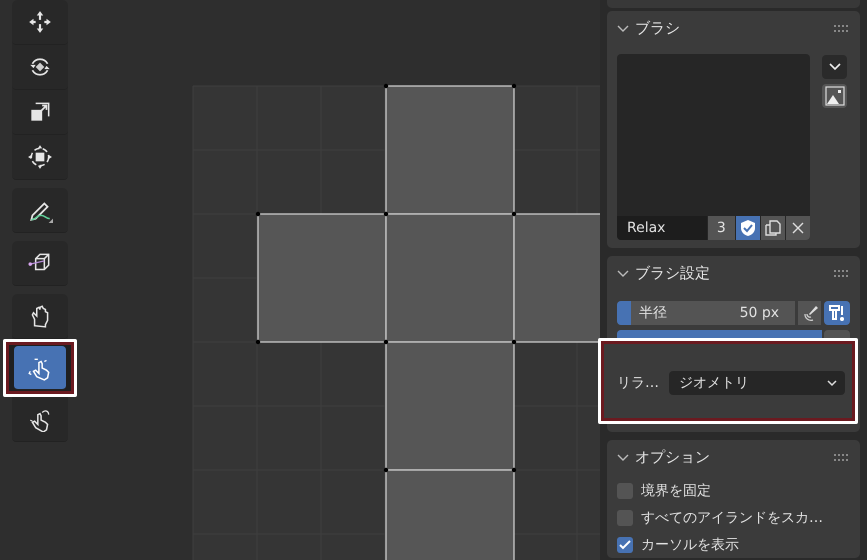 Image resolution: width=867 pixels, height=560 pixels. Describe the element at coordinates (40, 157) in the screenshot. I see `transform-icon` at that location.